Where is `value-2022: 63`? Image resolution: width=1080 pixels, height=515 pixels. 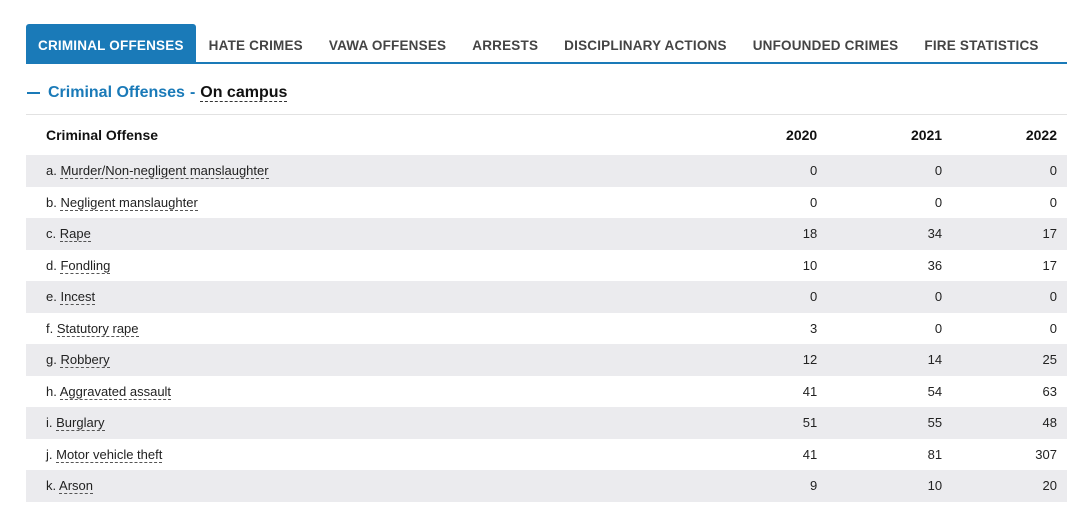 value-2022: 63 is located at coordinates (1049, 391).